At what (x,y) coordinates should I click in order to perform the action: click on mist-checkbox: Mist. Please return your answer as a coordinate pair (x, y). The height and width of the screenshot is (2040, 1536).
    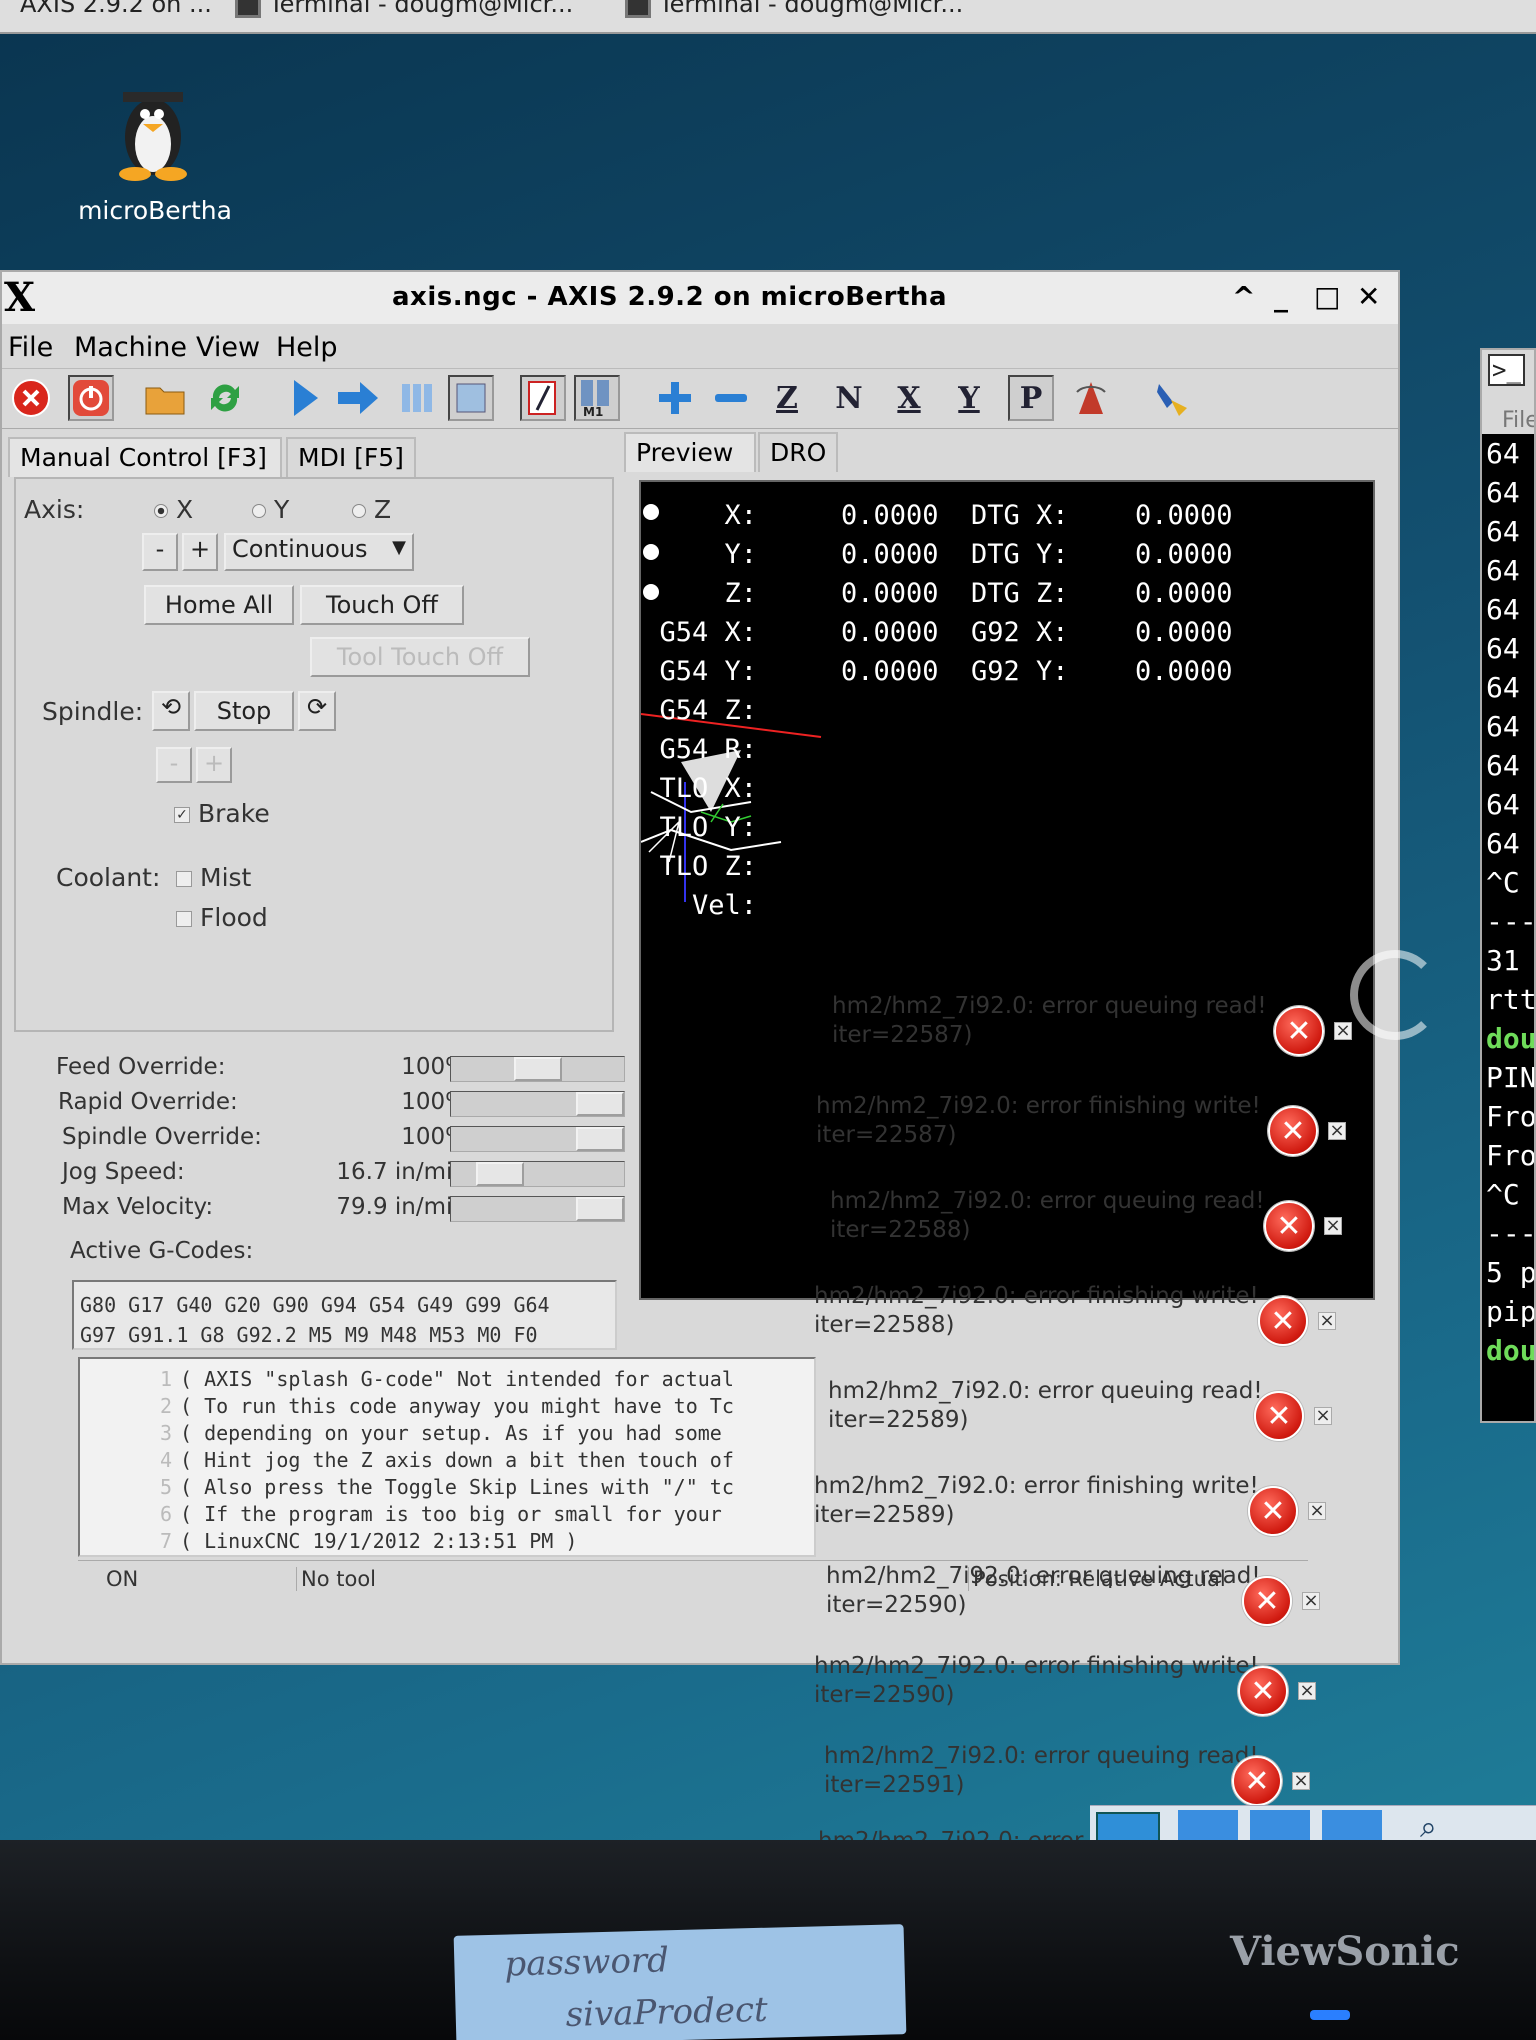
    Looking at the image, I should click on (213, 877).